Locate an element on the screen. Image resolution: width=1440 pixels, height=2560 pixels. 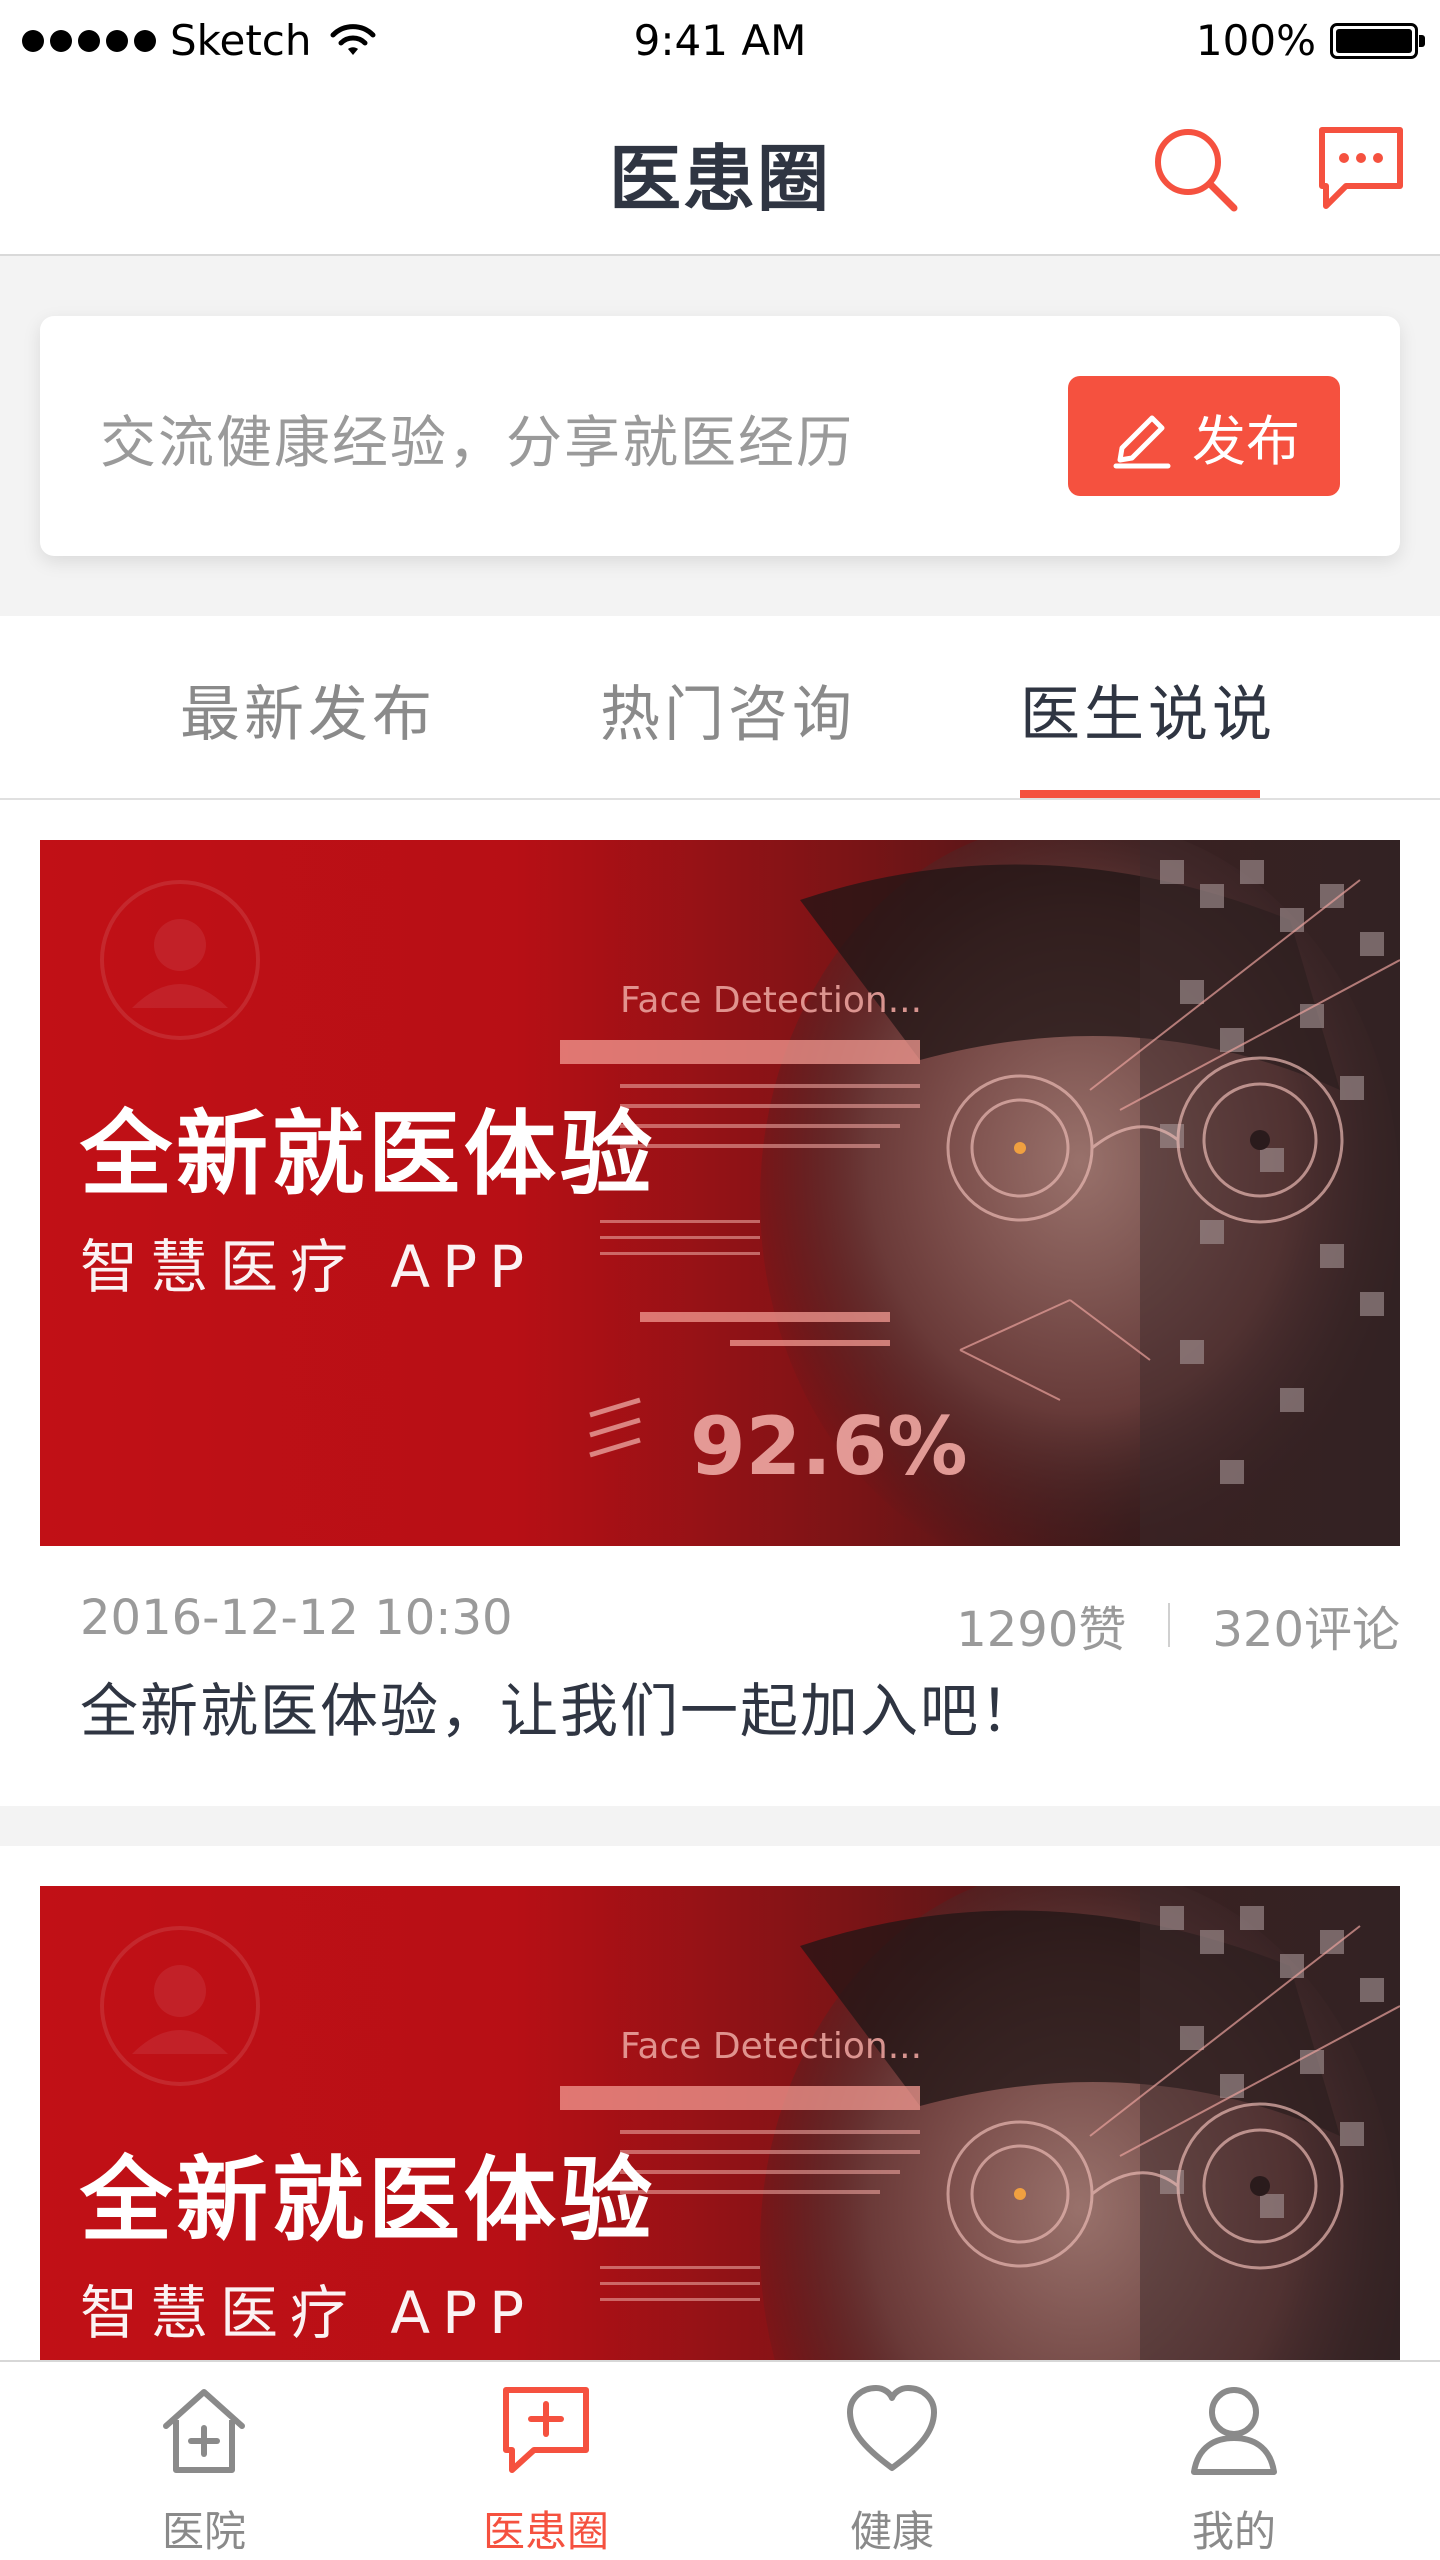
tabbar-label: 医院 is located at coordinates (203, 2531).